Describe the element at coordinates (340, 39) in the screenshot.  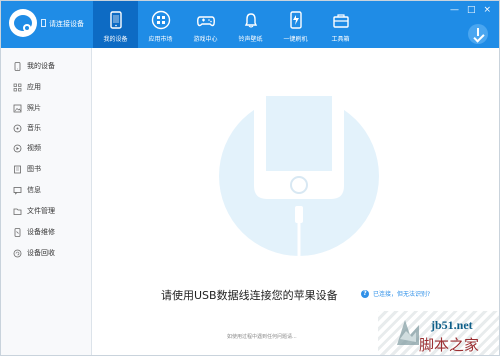
I see `tab-label: 工具箱` at that location.